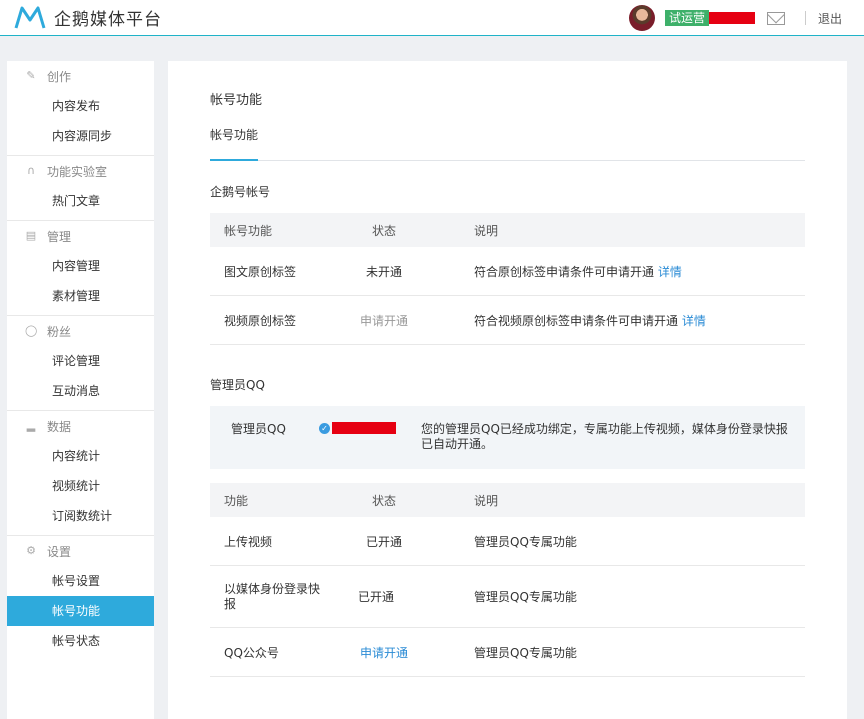 The height and width of the screenshot is (719, 864). I want to click on penguin-m-logo-icon, so click(30, 18).